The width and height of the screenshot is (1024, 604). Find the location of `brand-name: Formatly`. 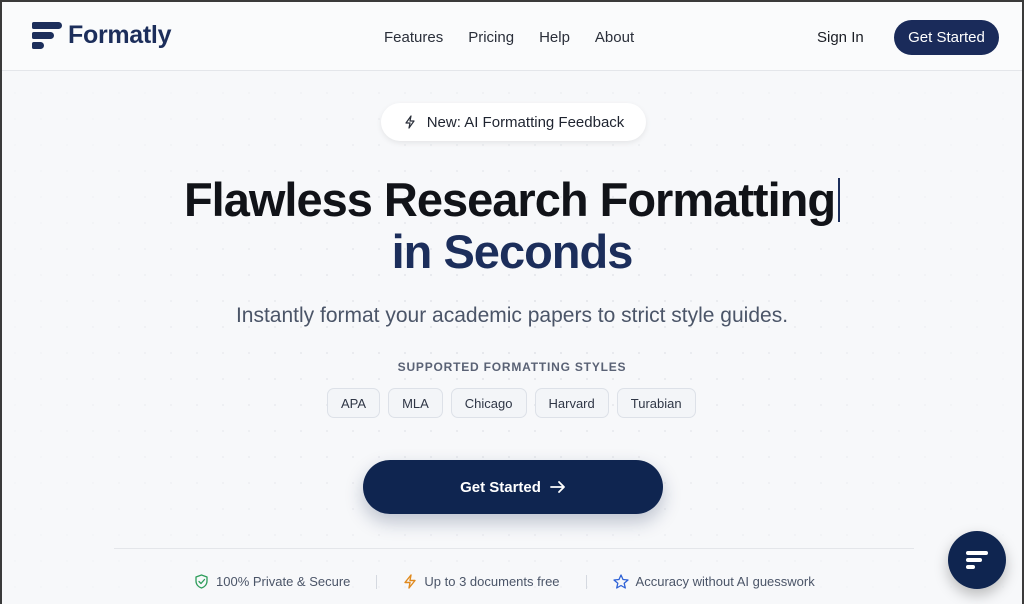

brand-name: Formatly is located at coordinates (120, 35).